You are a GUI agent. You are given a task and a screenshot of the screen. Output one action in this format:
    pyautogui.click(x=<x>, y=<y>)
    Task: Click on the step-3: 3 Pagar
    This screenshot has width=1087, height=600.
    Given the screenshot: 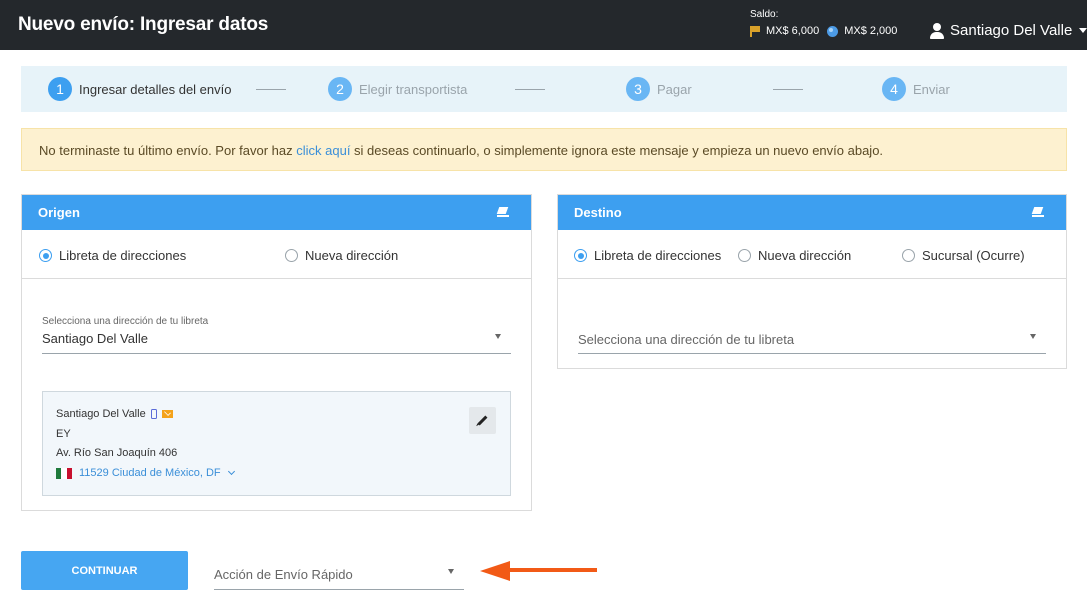 What is the action you would take?
    pyautogui.click(x=659, y=89)
    